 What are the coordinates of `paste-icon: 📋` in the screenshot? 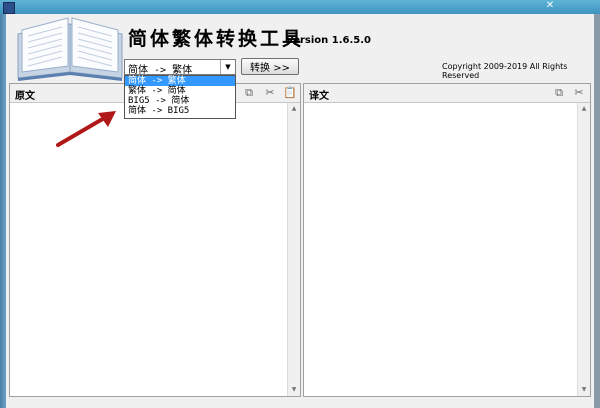 It's located at (290, 93).